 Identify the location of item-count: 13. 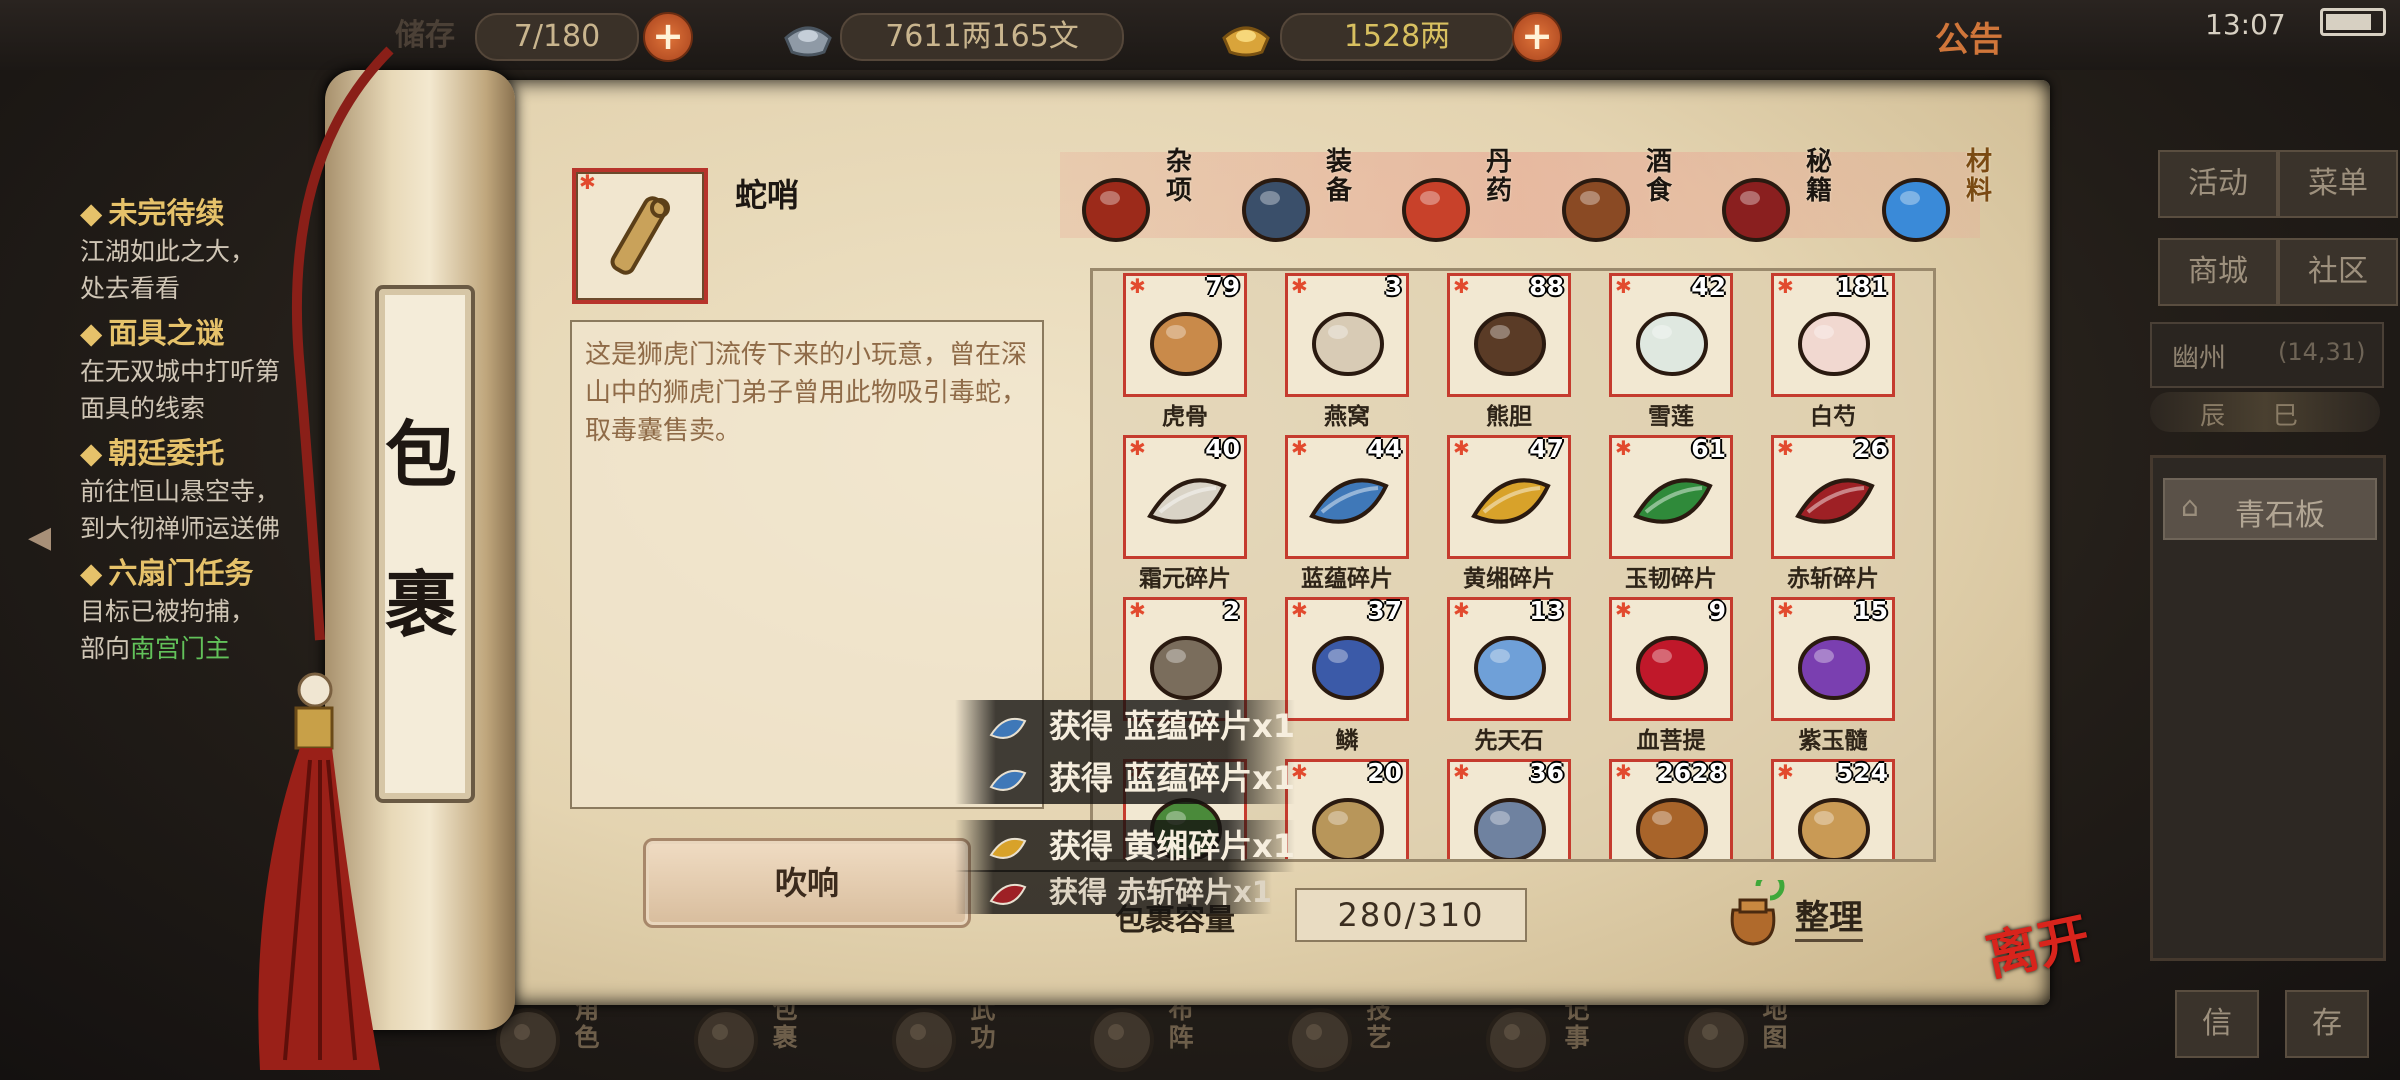
(1546, 610).